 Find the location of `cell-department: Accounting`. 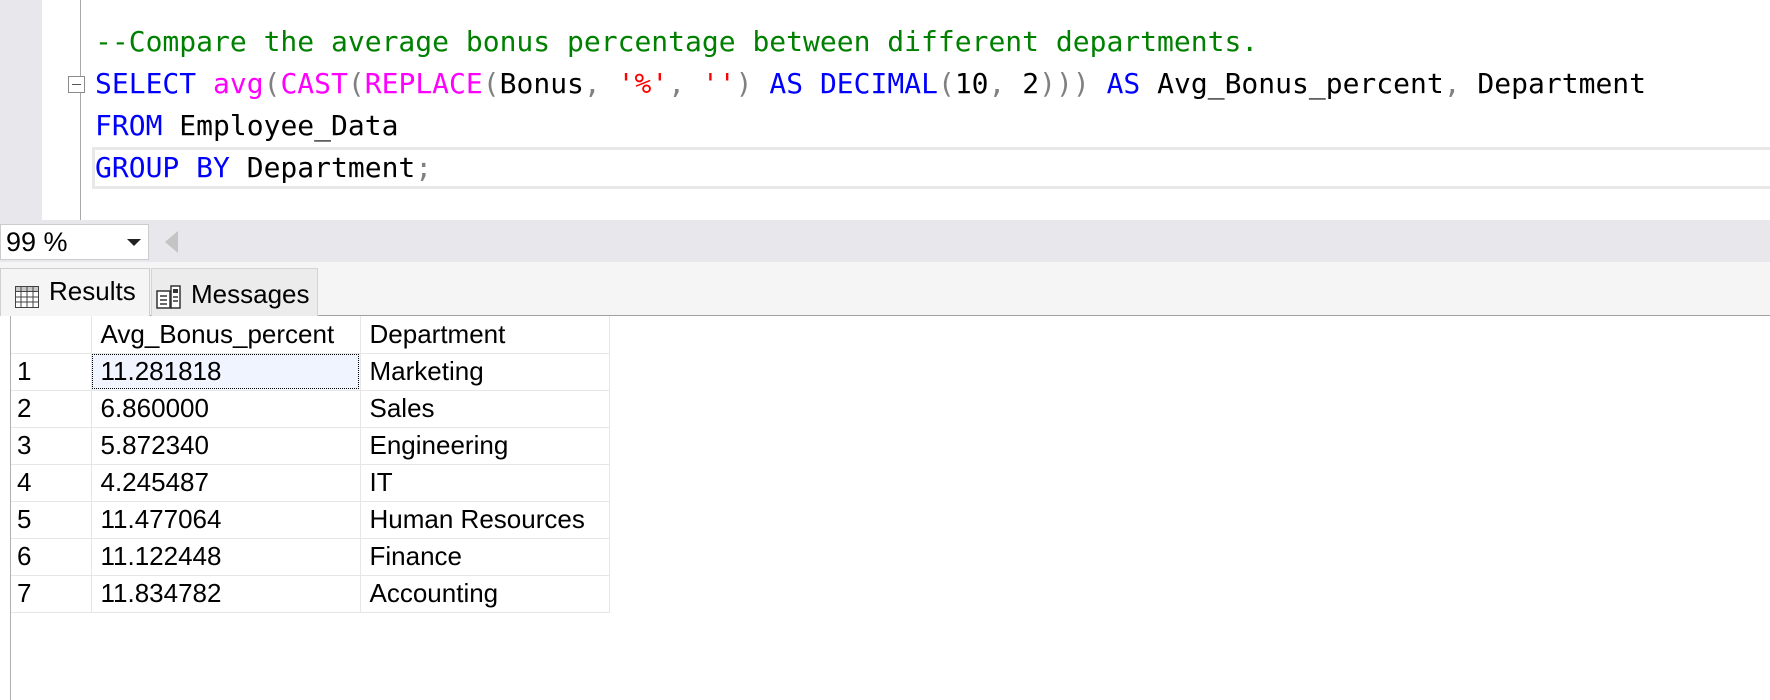

cell-department: Accounting is located at coordinates (485, 594).